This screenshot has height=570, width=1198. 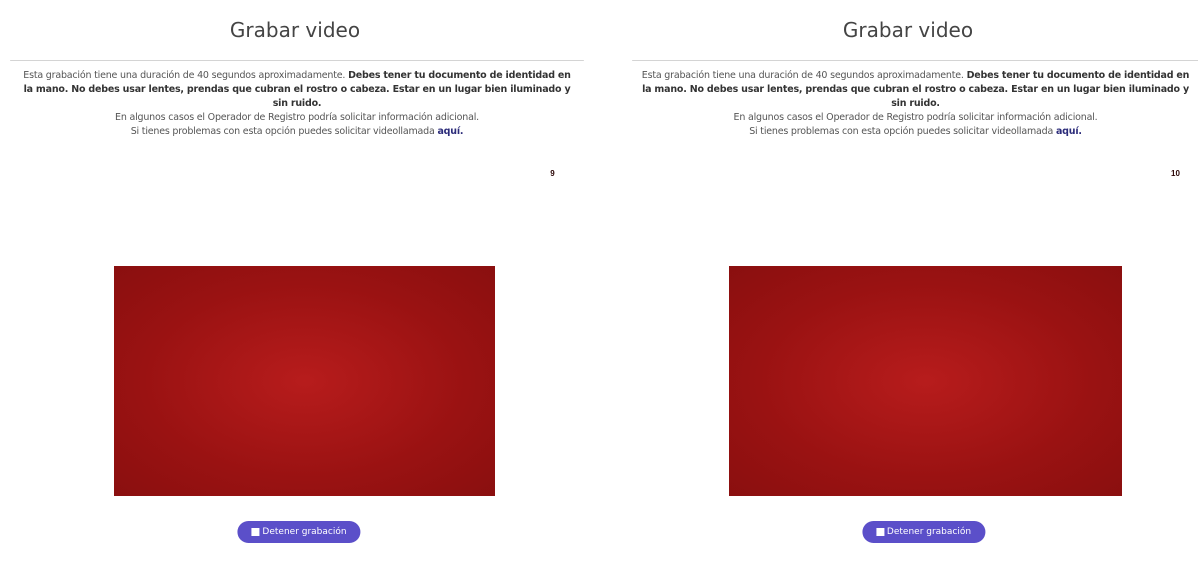 I want to click on countdown-badge: 9, so click(x=552, y=173).